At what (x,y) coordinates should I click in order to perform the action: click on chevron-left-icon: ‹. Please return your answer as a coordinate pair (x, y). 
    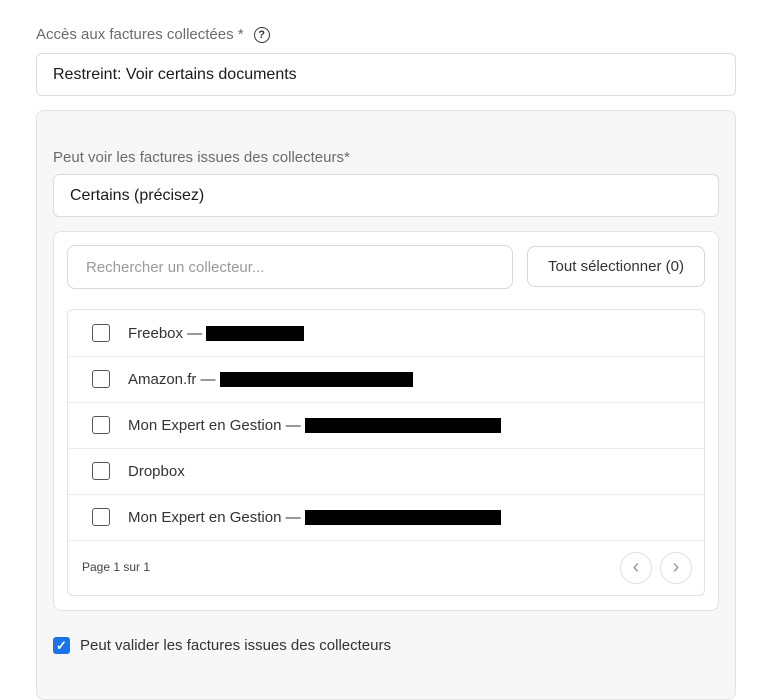
    Looking at the image, I should click on (636, 567).